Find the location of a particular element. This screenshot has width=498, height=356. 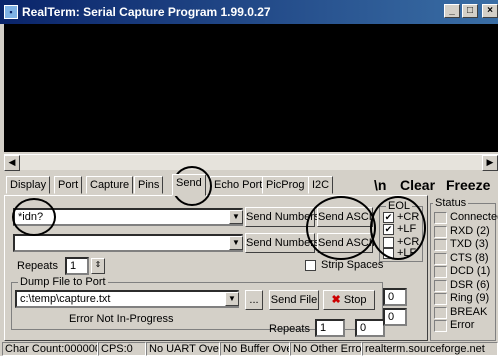

app-icon: ▪ is located at coordinates (11, 12).